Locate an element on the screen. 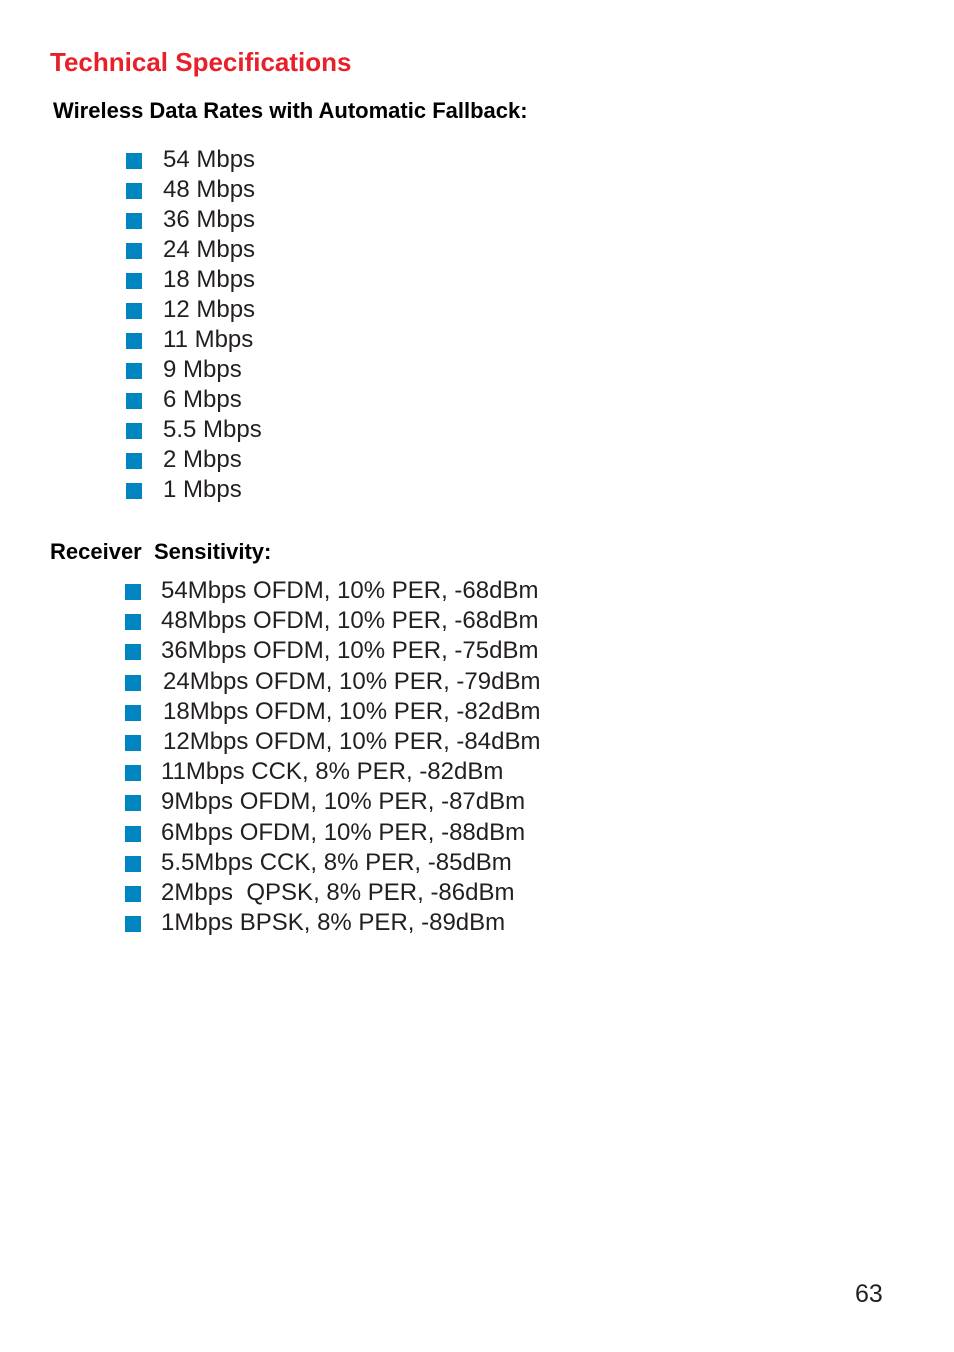 The image size is (954, 1352). sensitivity-text: 36Mbps OFDM, 10% PER, -75dBm is located at coordinates (350, 651).